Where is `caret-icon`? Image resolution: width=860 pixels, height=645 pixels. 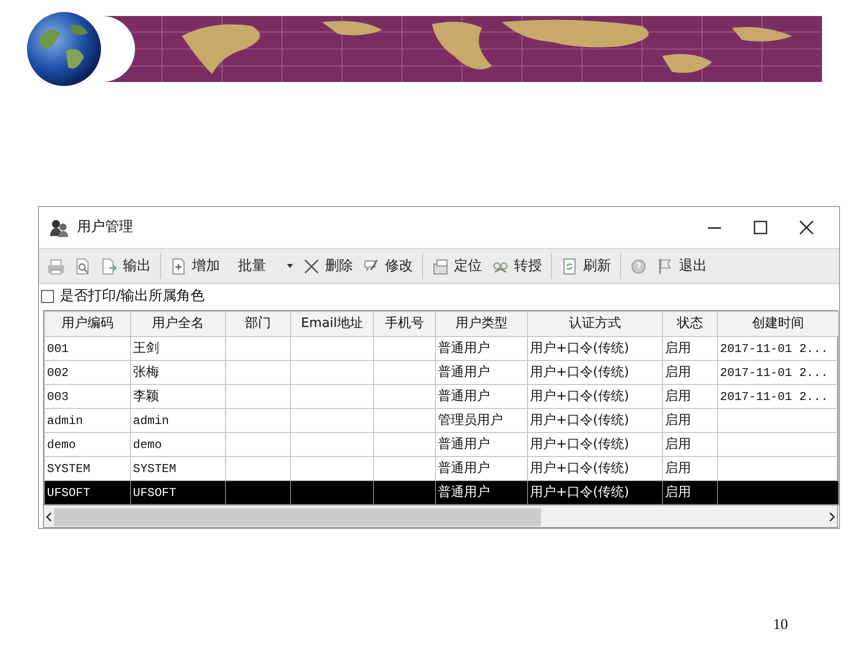
caret-icon is located at coordinates (290, 266).